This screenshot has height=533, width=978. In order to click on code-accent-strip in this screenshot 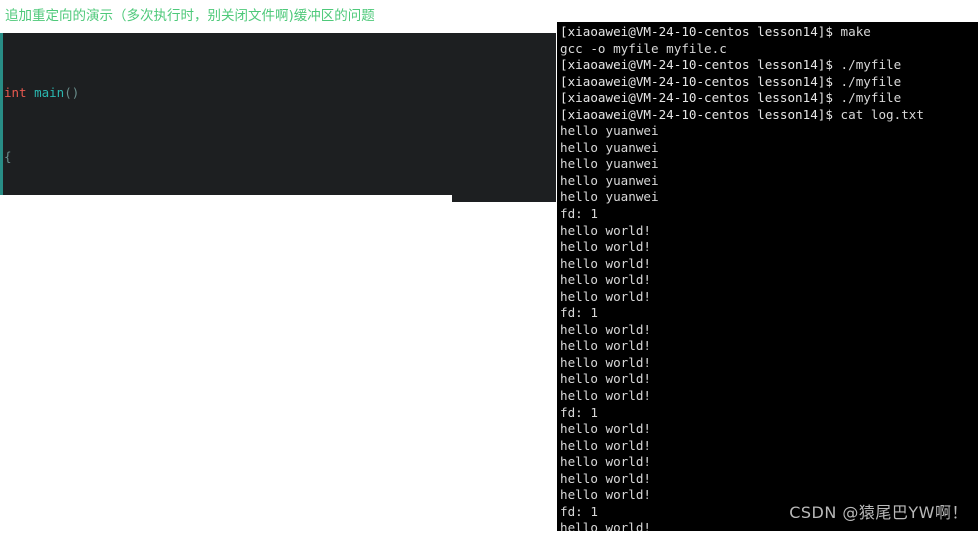, I will do `click(1, 117)`.